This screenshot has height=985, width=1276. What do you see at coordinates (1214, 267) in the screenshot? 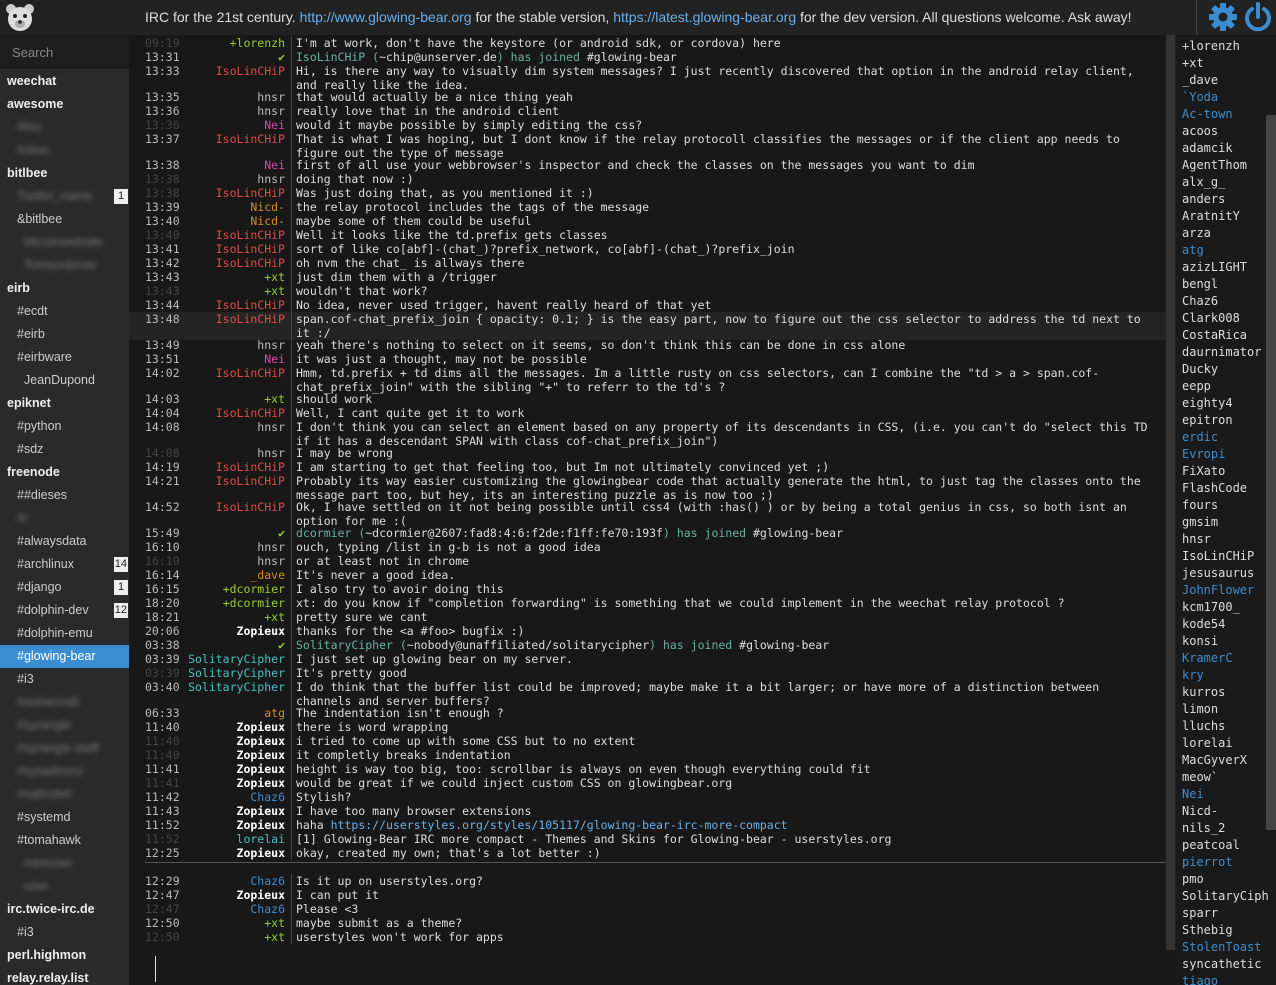
I see `nicklist-item: azizLIGHT` at bounding box center [1214, 267].